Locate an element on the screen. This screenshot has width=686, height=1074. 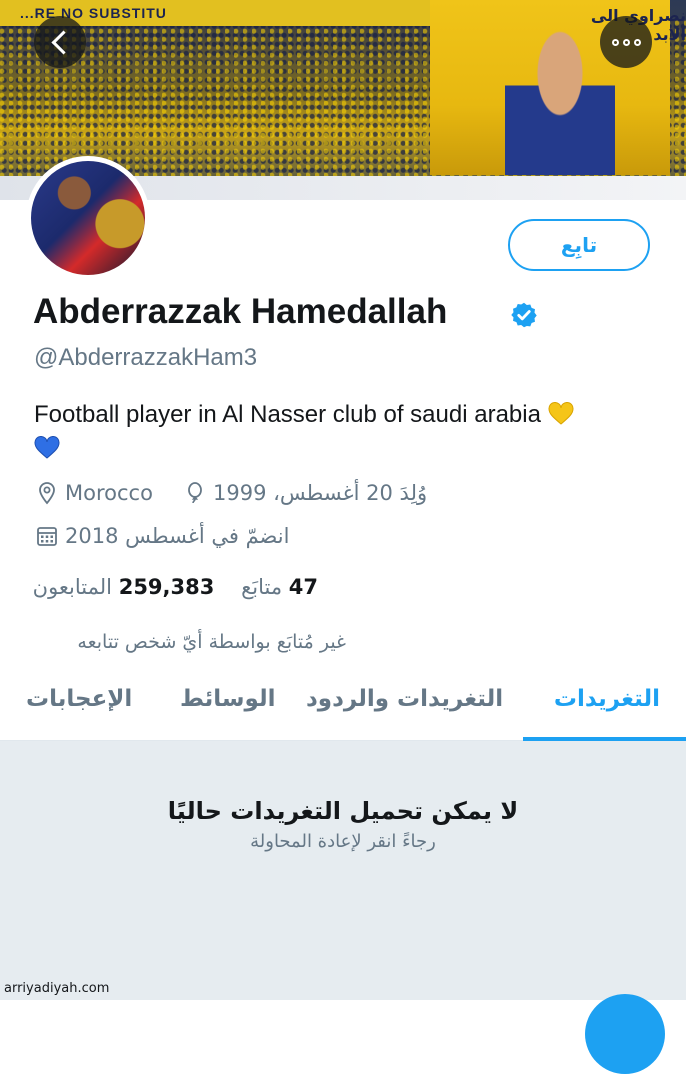
compose-tweet-button is located at coordinates (625, 1034).